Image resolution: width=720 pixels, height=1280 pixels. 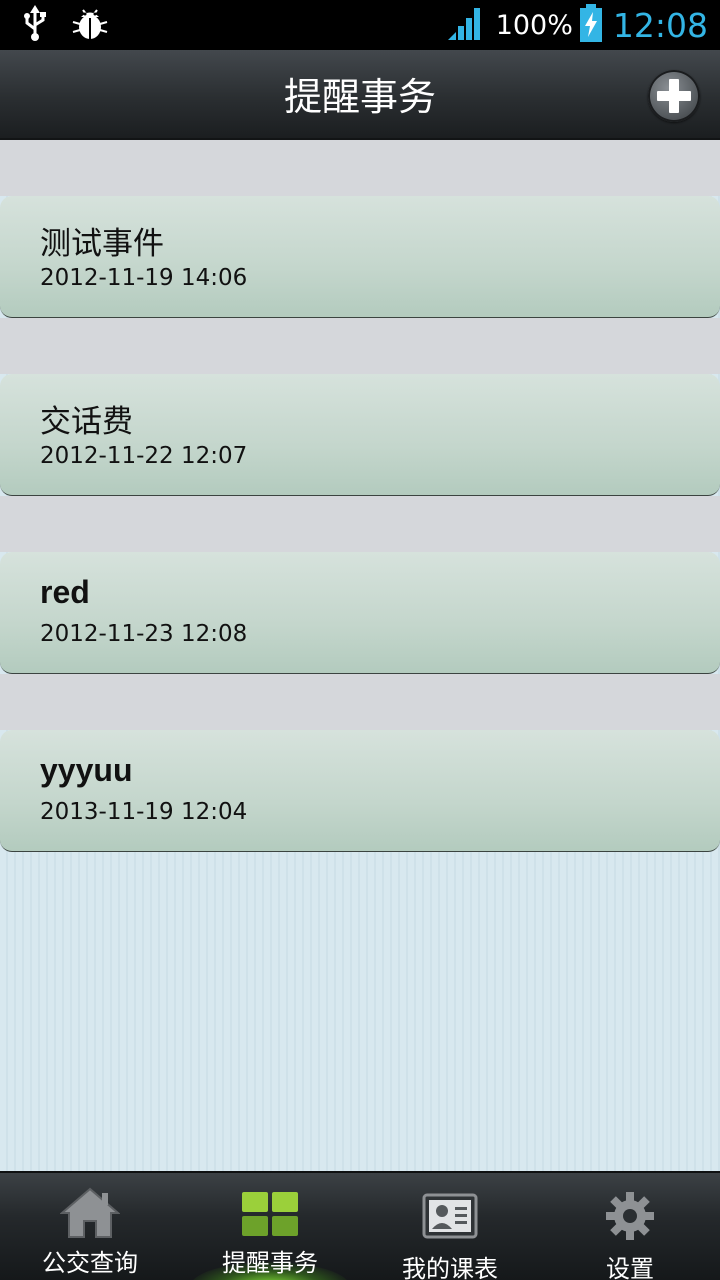 What do you see at coordinates (360, 25) in the screenshot?
I see `status-bar: 100% 12:08` at bounding box center [360, 25].